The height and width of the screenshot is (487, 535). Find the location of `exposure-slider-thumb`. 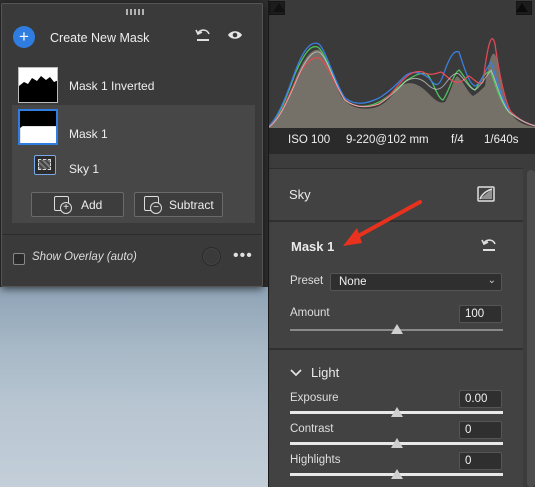

exposure-slider-thumb is located at coordinates (396, 412).